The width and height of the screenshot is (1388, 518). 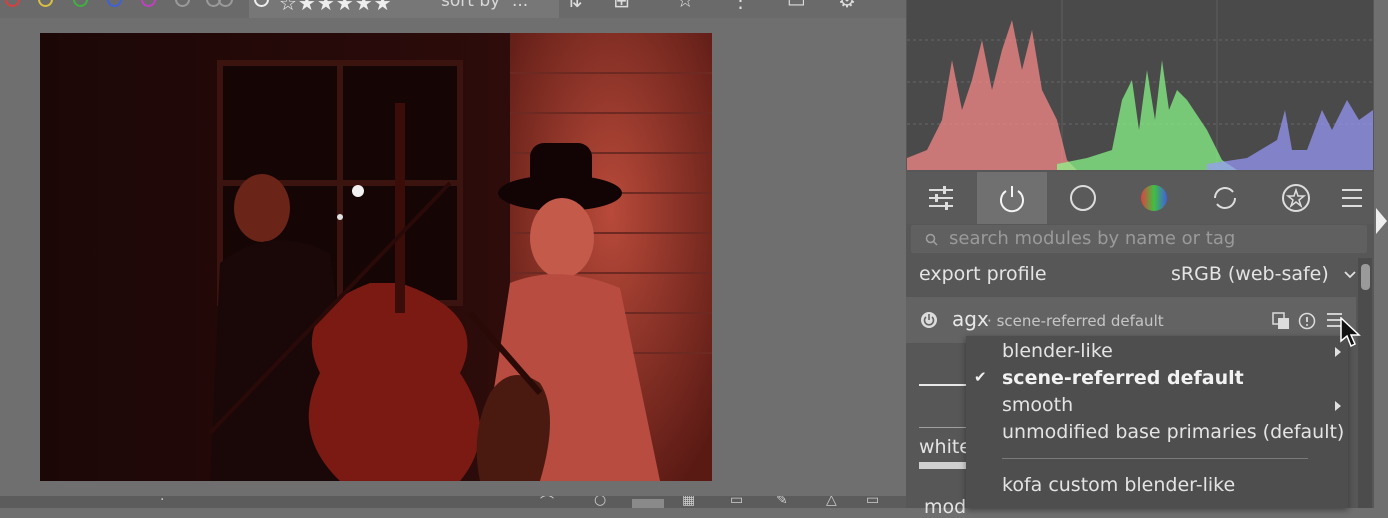 What do you see at coordinates (1250, 274) in the screenshot?
I see `export-profile-value-text: sRGB (web-safe)` at bounding box center [1250, 274].